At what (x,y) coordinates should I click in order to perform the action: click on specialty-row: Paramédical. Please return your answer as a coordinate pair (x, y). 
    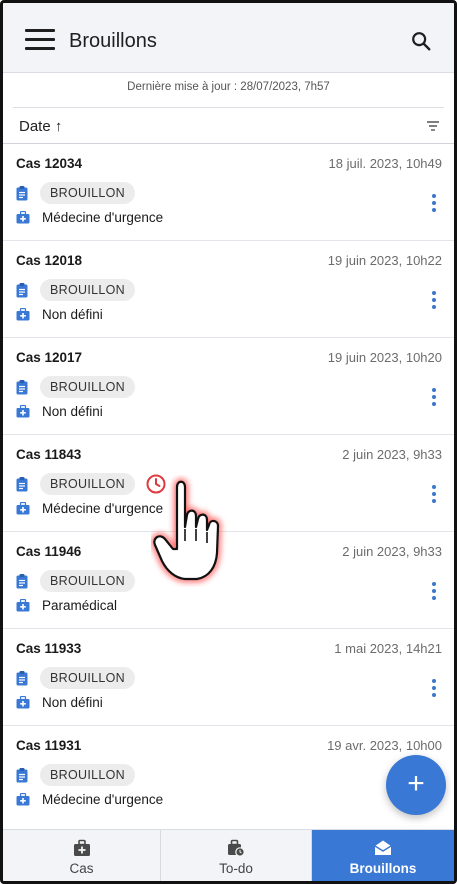
    Looking at the image, I should click on (66, 605).